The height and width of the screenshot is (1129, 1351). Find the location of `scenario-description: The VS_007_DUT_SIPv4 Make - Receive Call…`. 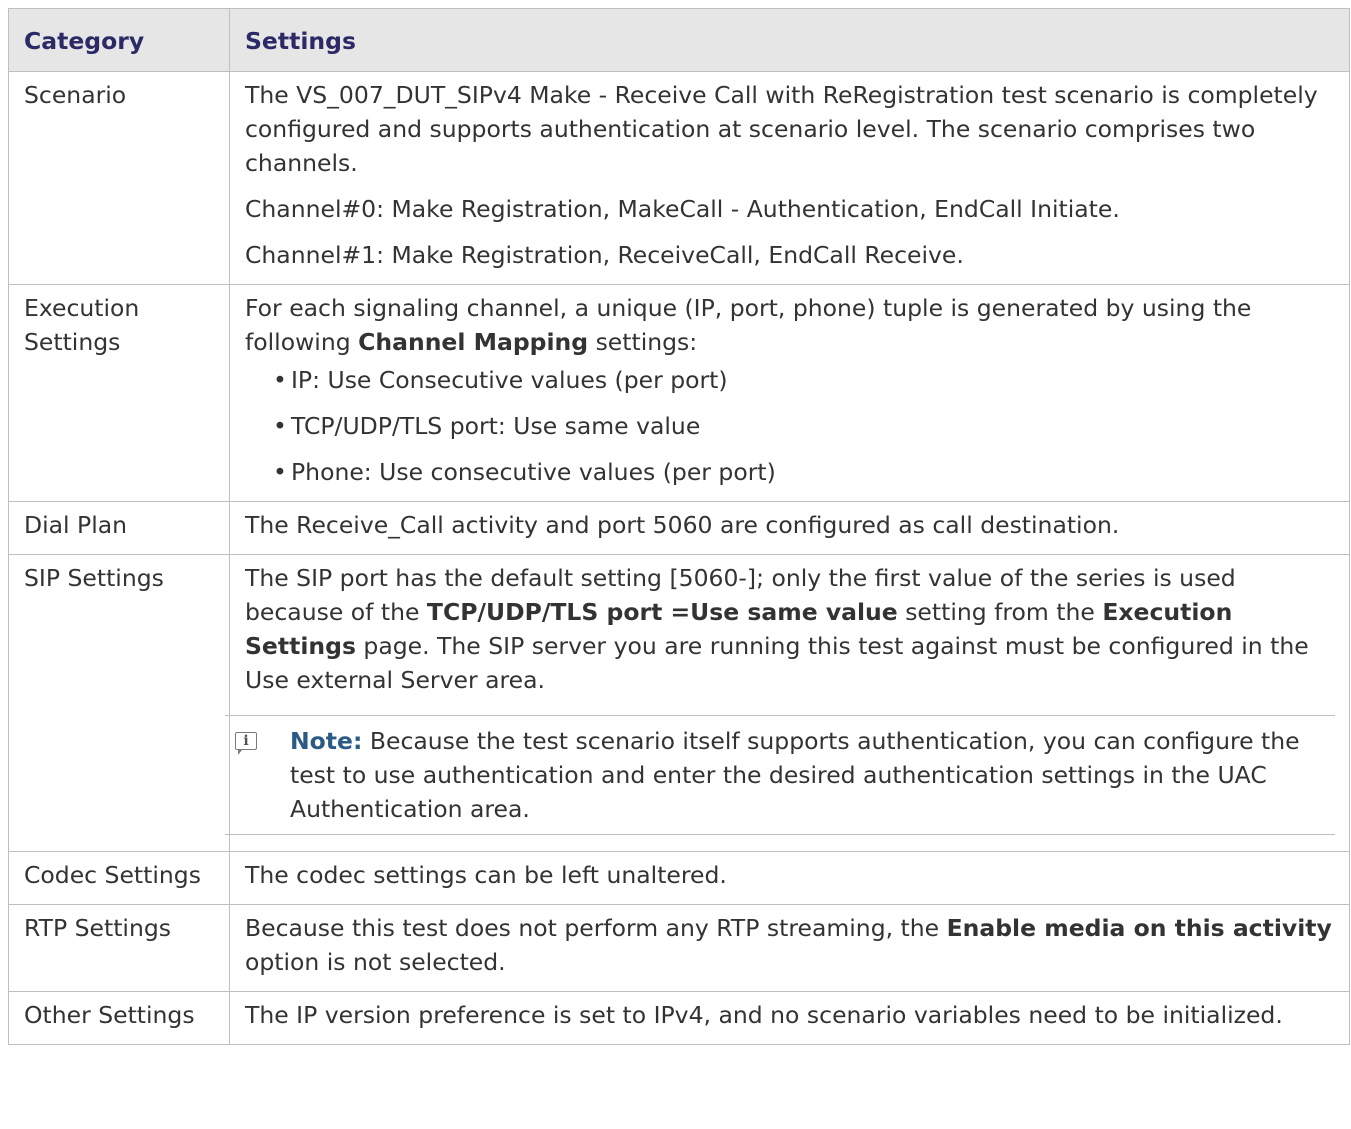

scenario-description: The VS_007_DUT_SIPv4 Make - Receive Call… is located at coordinates (781, 129).